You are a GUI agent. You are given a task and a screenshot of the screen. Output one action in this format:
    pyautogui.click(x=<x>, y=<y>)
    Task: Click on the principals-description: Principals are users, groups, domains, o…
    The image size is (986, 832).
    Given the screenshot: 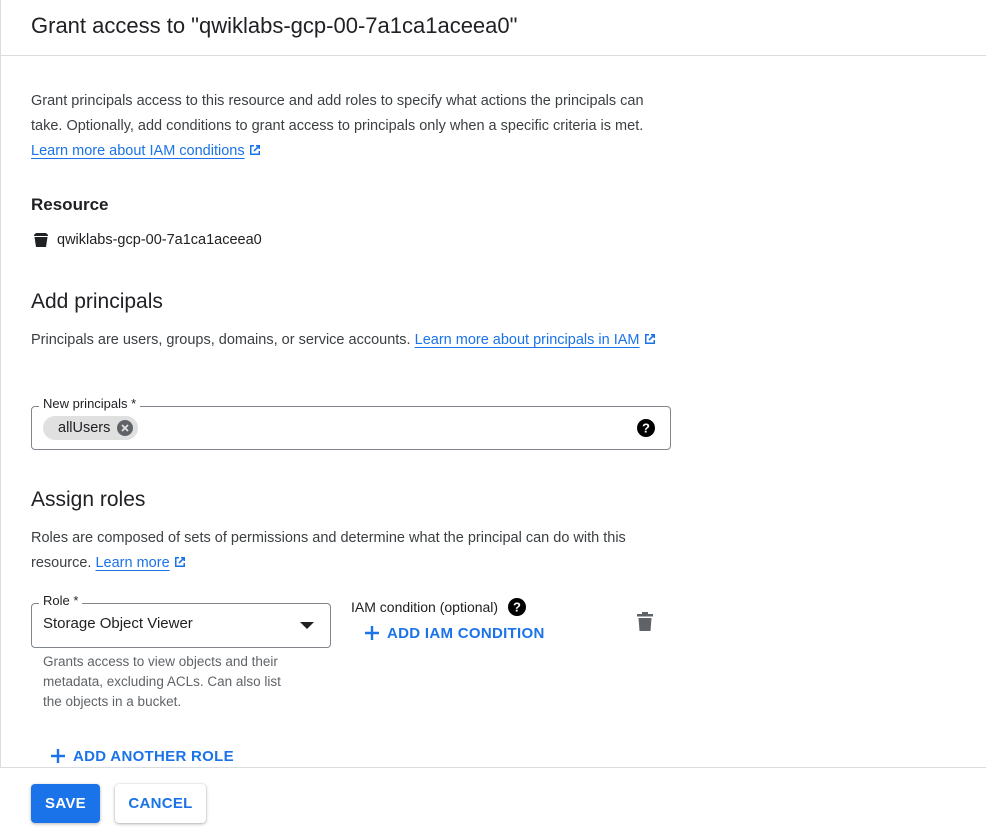 What is the action you would take?
    pyautogui.click(x=351, y=340)
    